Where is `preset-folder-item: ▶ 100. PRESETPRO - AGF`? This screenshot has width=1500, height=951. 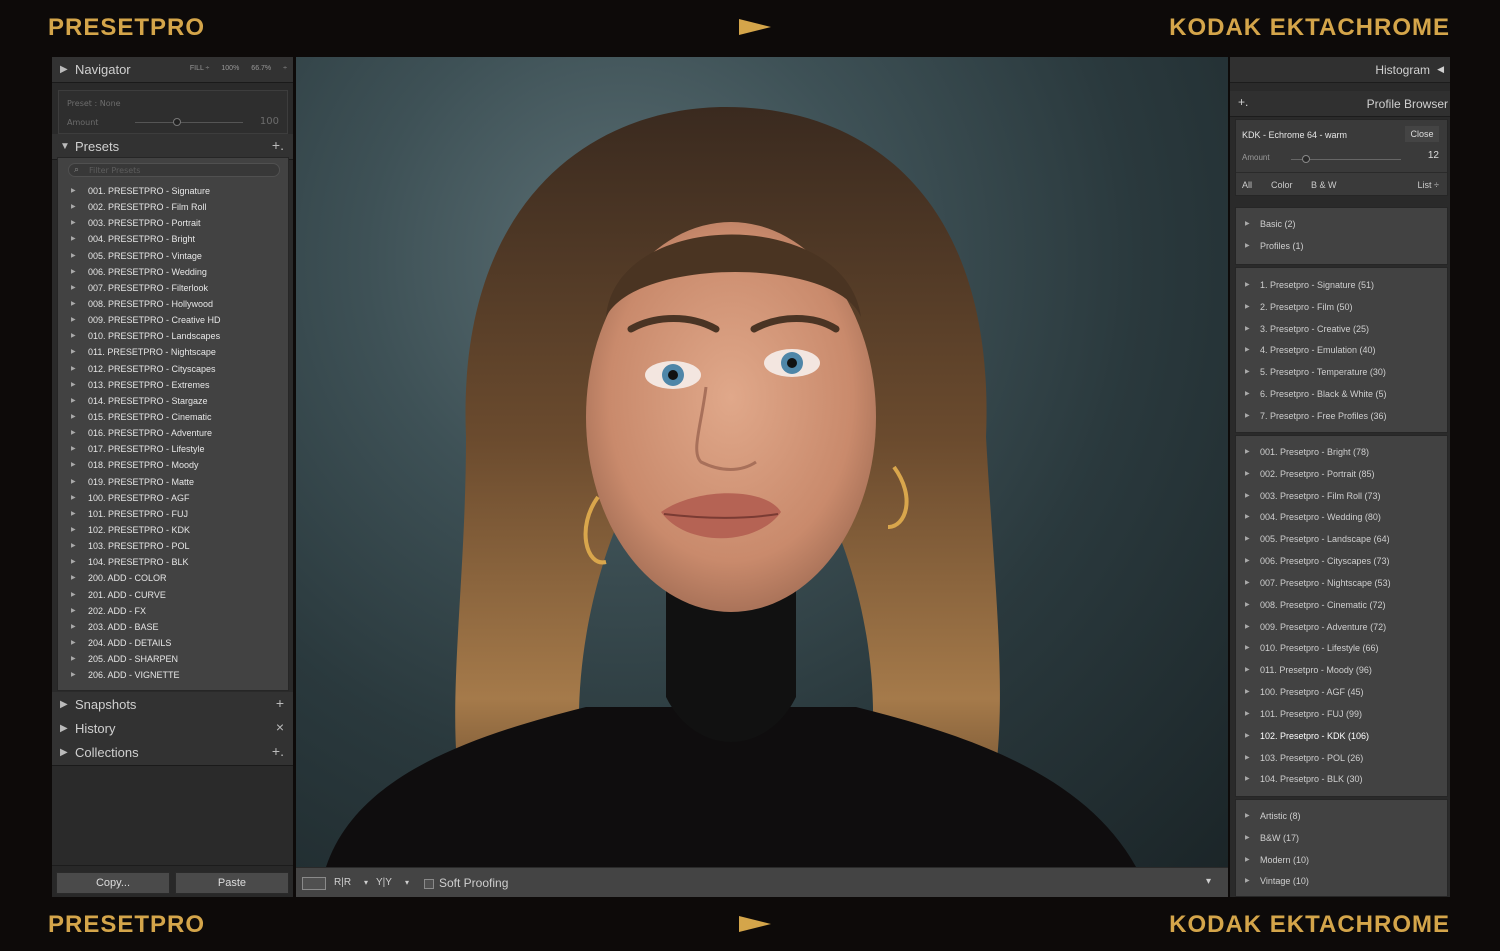 preset-folder-item: ▶ 100. PRESETPRO - AGF is located at coordinates (173, 499).